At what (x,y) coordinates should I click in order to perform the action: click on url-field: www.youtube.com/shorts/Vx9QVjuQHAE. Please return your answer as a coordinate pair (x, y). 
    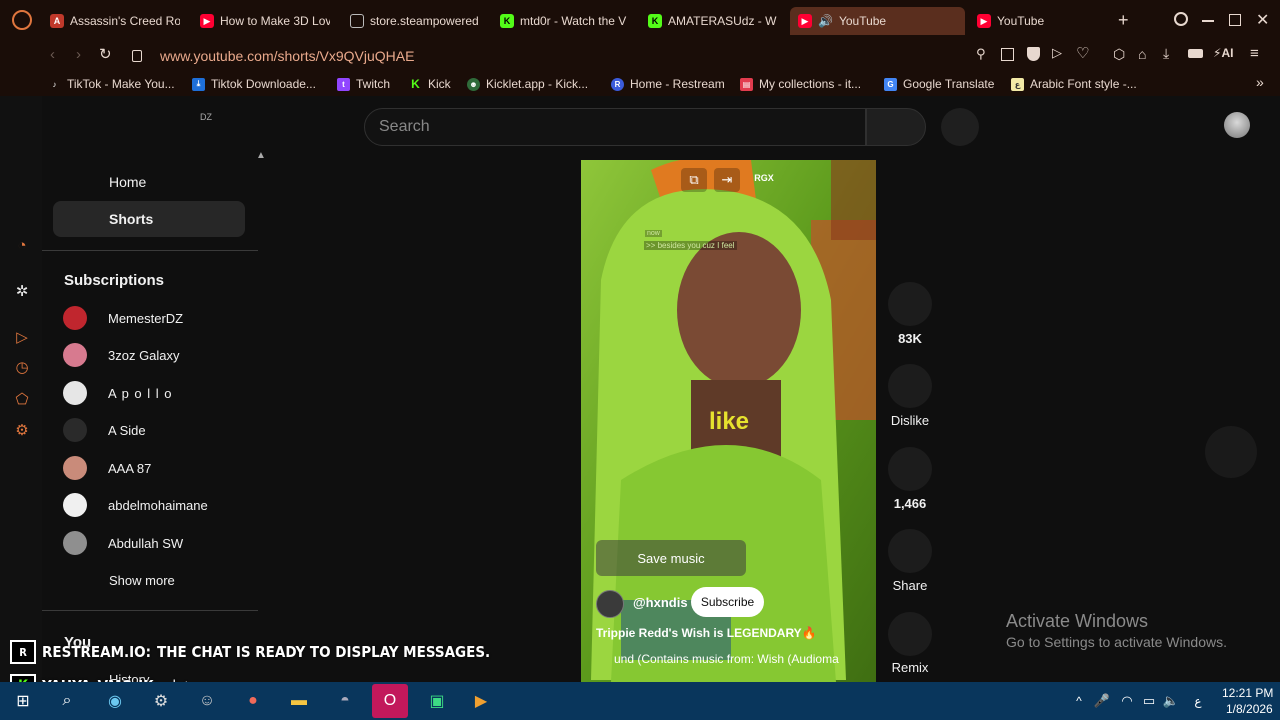
    Looking at the image, I should click on (540, 56).